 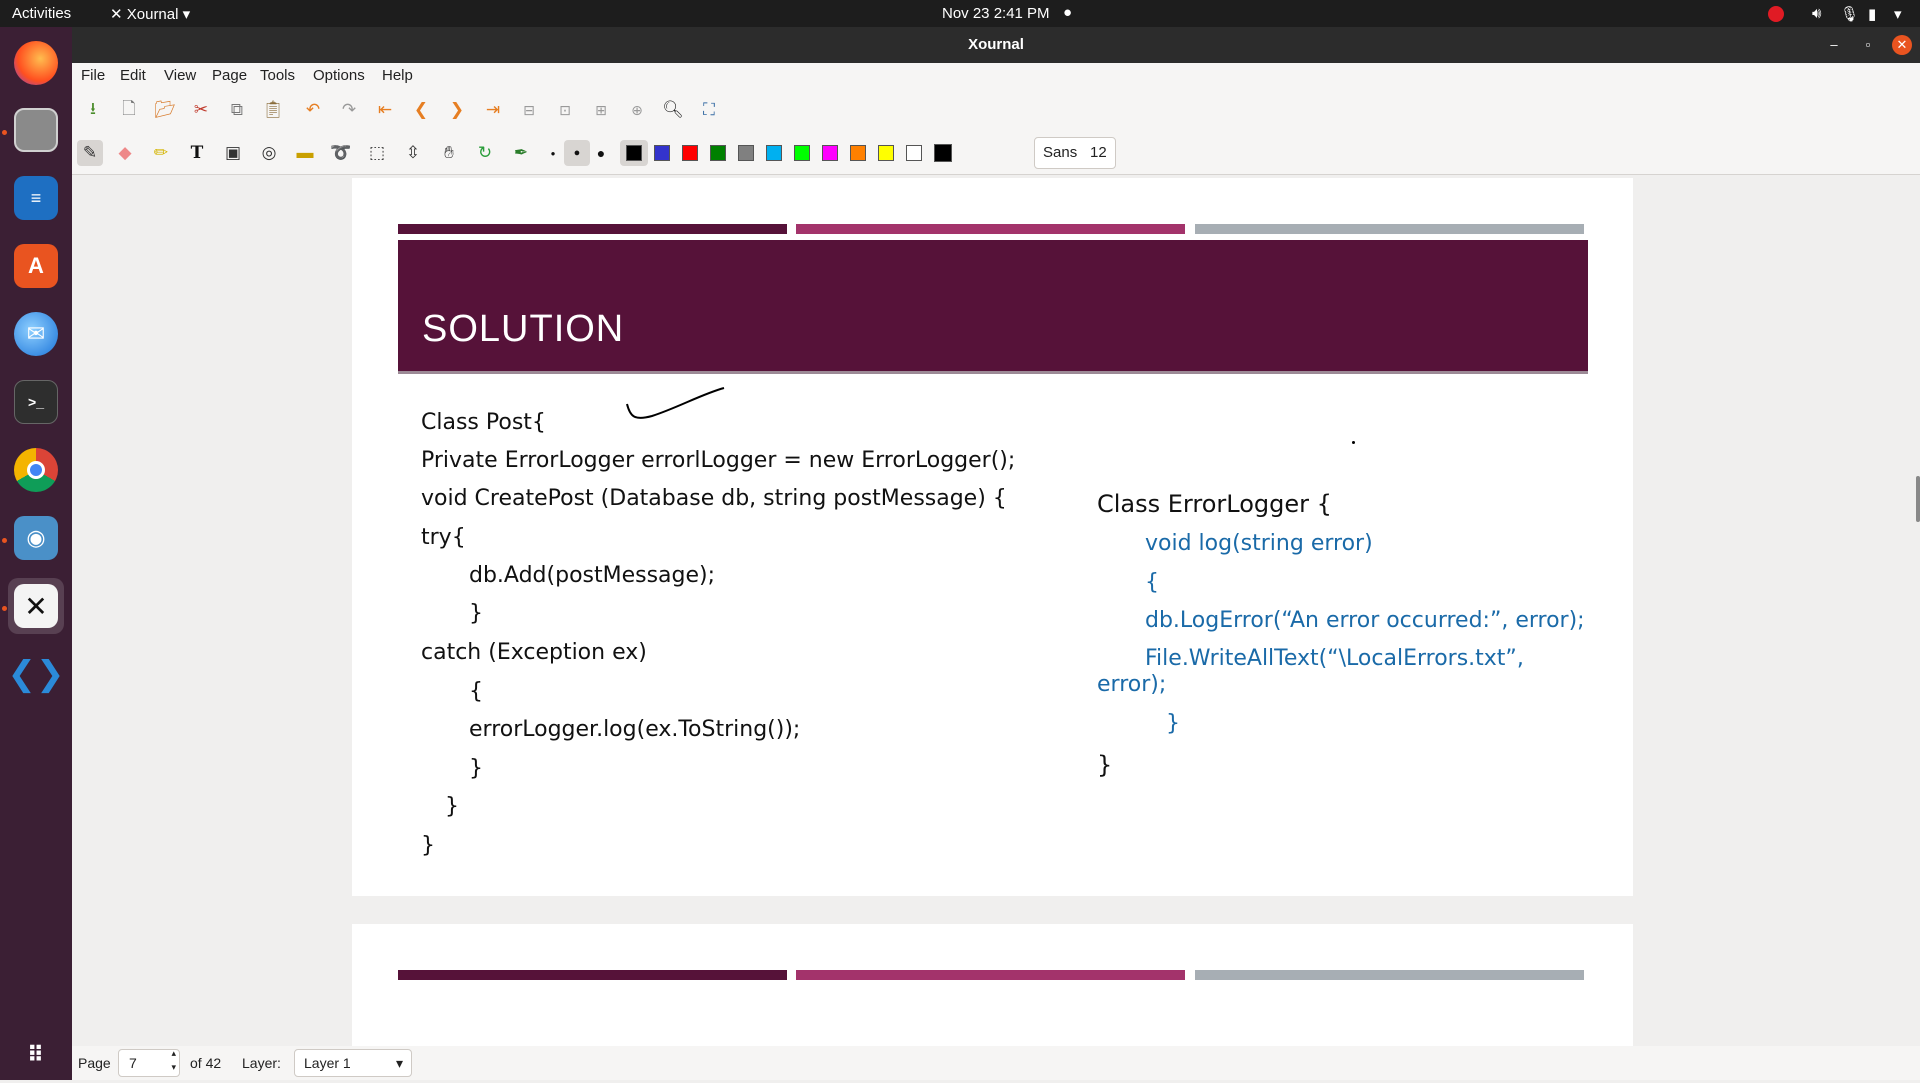 What do you see at coordinates (36, 470) in the screenshot?
I see `dock-chrome` at bounding box center [36, 470].